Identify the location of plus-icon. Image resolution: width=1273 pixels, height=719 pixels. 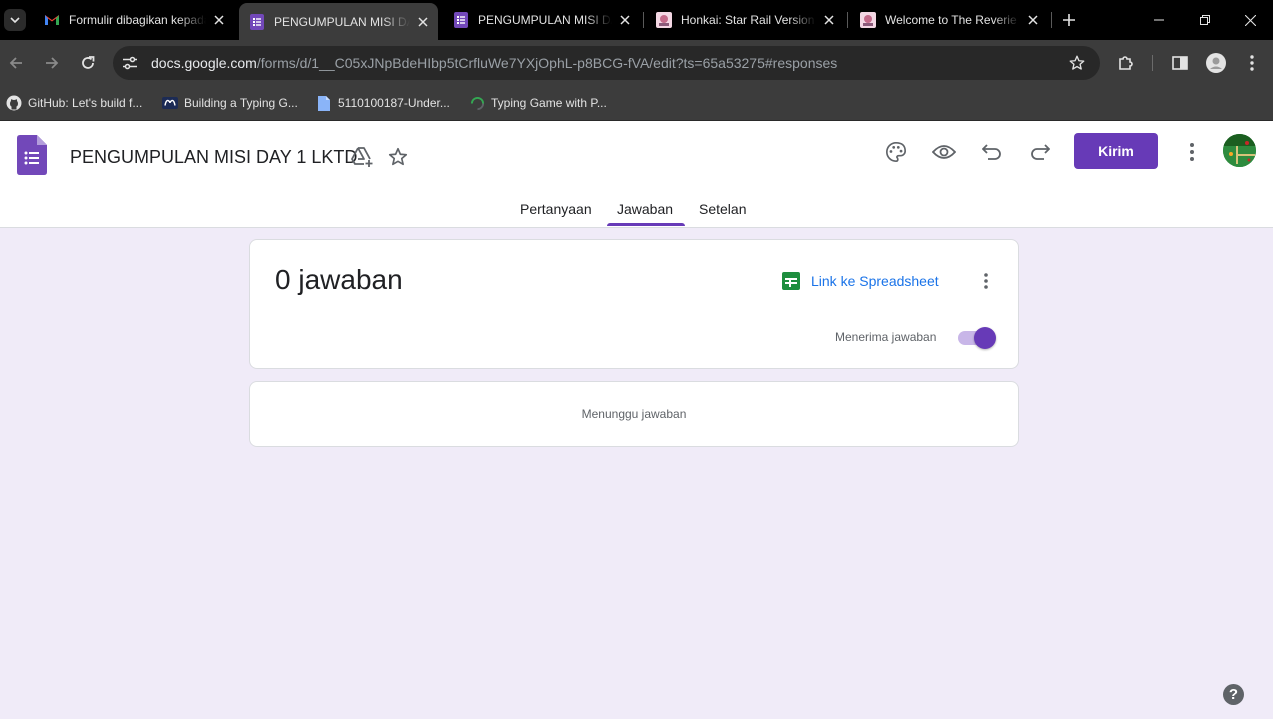
(1069, 20).